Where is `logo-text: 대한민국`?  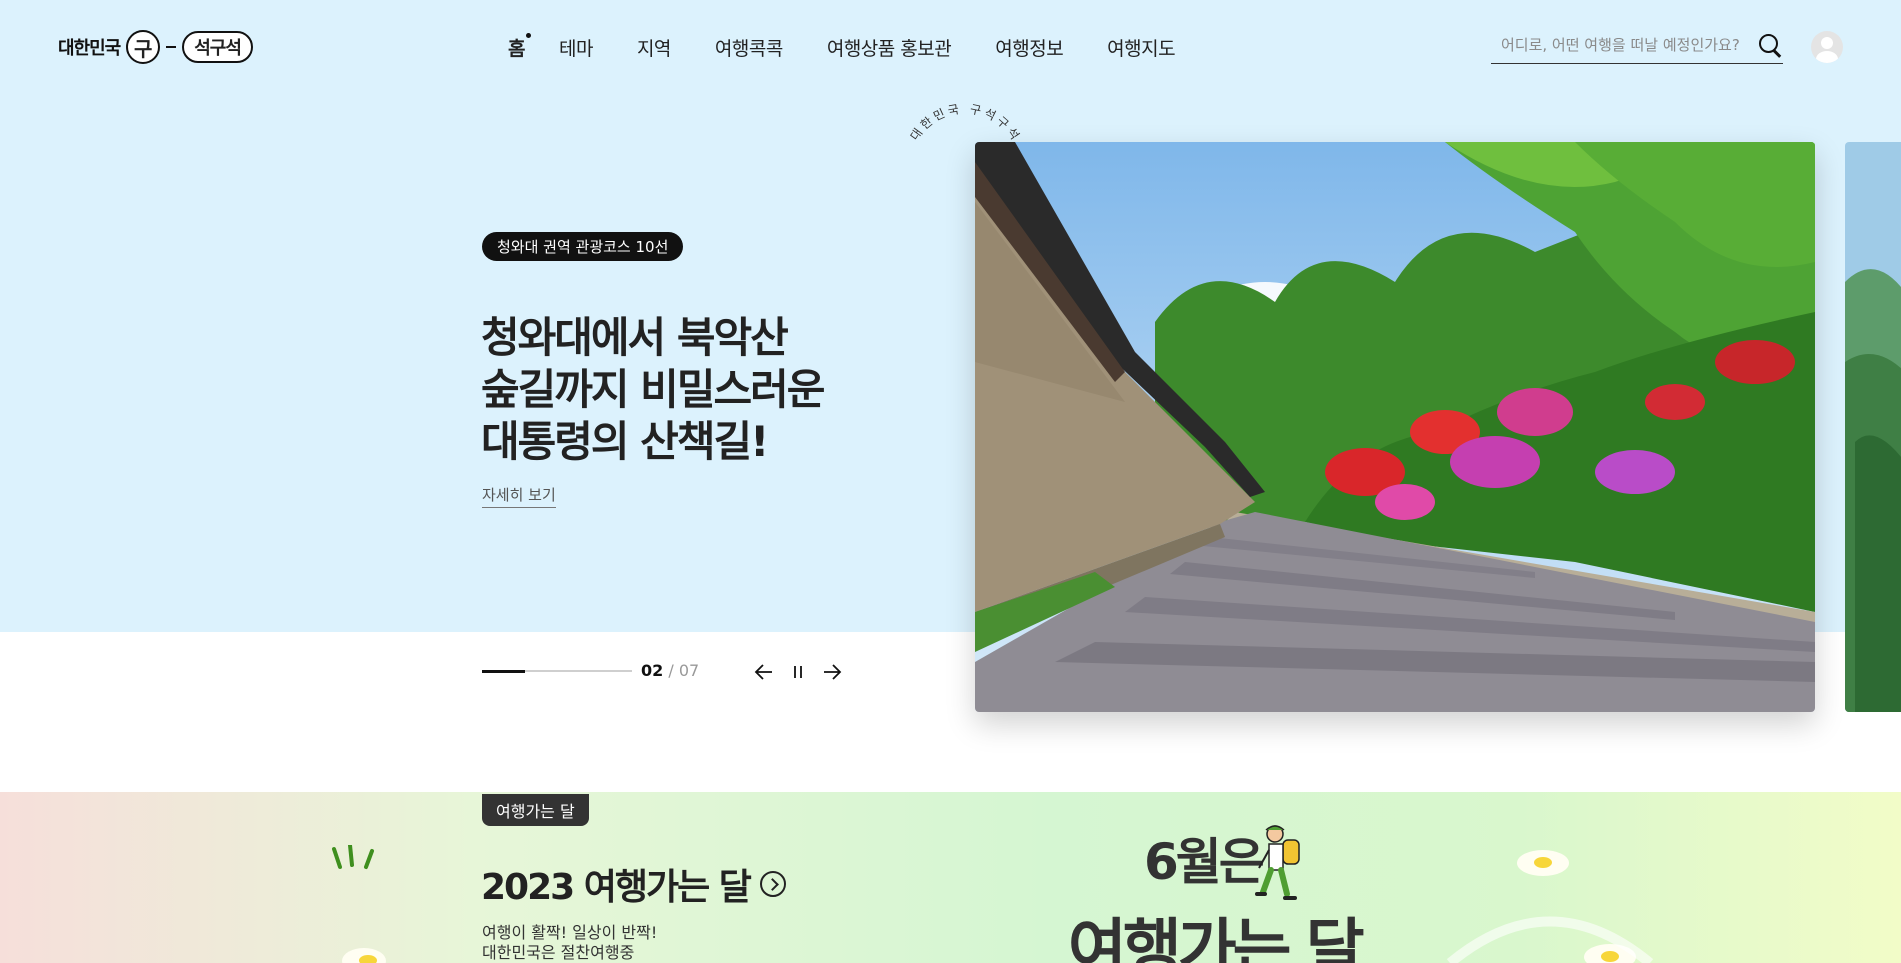
logo-text: 대한민국 is located at coordinates (89, 48).